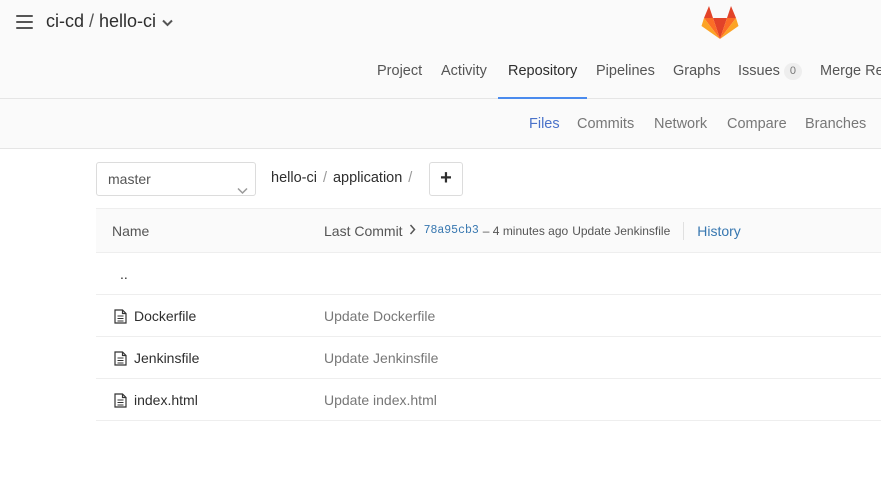 The width and height of the screenshot is (881, 485). Describe the element at coordinates (24, 22) in the screenshot. I see `hamburger-icon` at that location.